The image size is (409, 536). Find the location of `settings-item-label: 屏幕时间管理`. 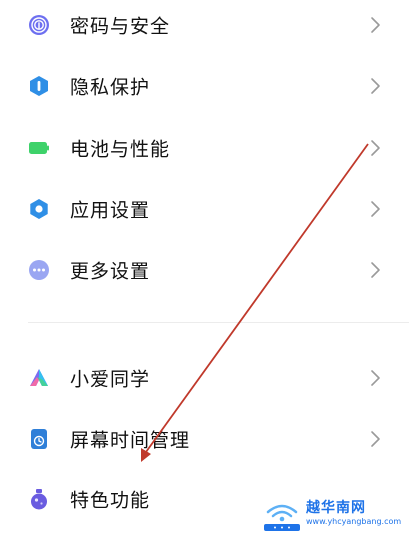

settings-item-label: 屏幕时间管理 is located at coordinates (130, 440).